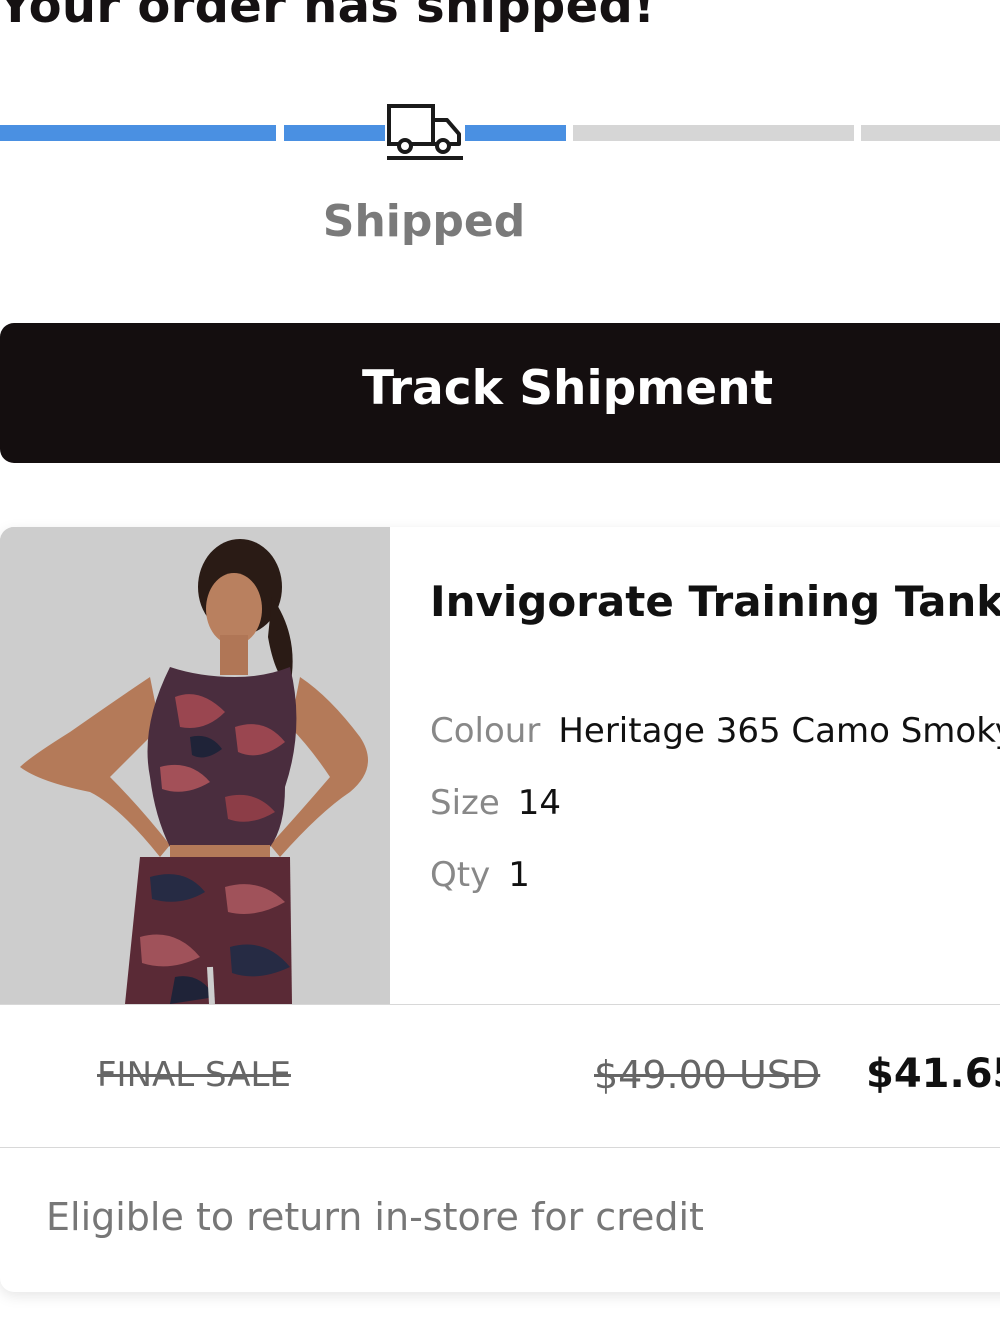  Describe the element at coordinates (194, 1075) in the screenshot. I see `final-sale-label: FINAL SALE` at that location.